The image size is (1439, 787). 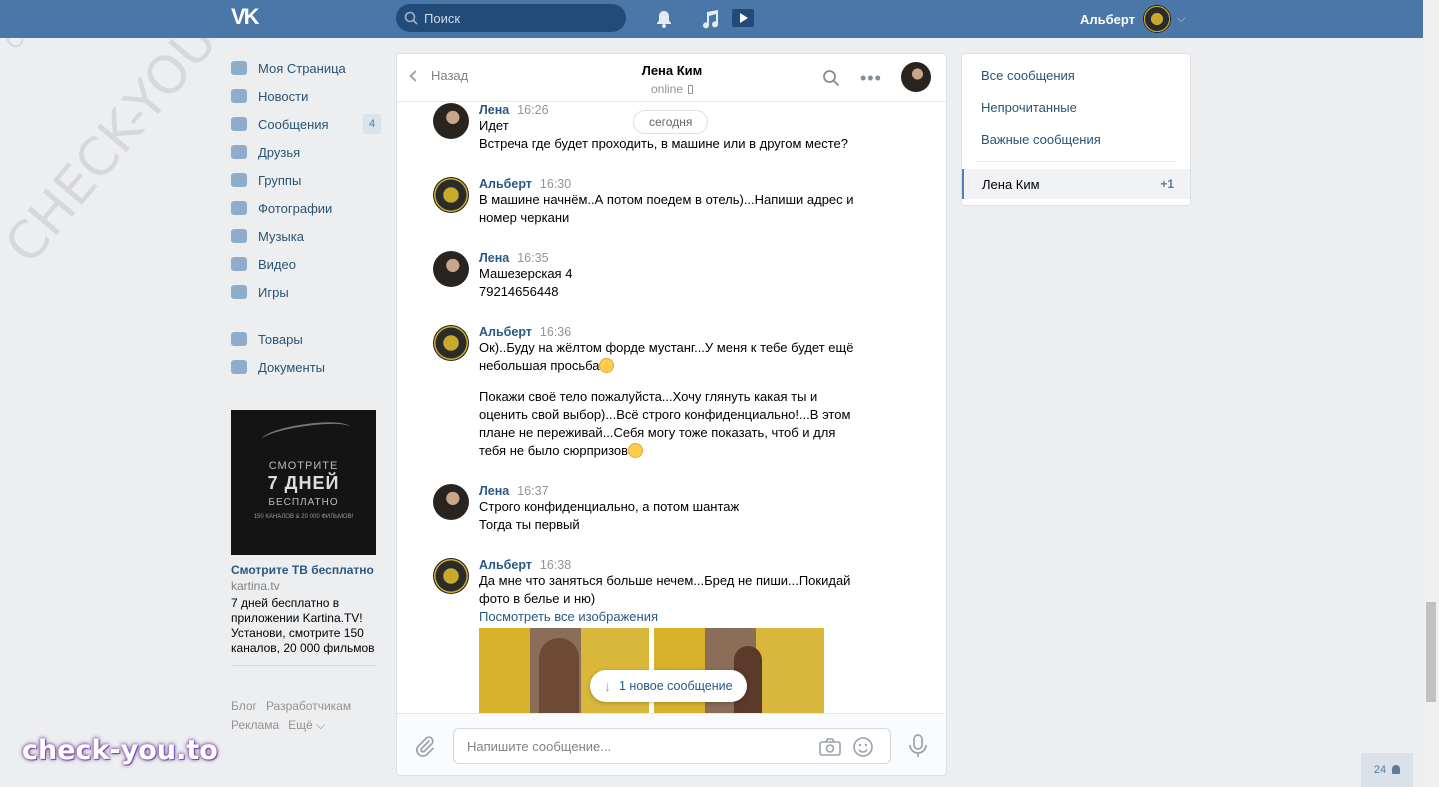 I want to click on wing-graphic, so click(x=306, y=434).